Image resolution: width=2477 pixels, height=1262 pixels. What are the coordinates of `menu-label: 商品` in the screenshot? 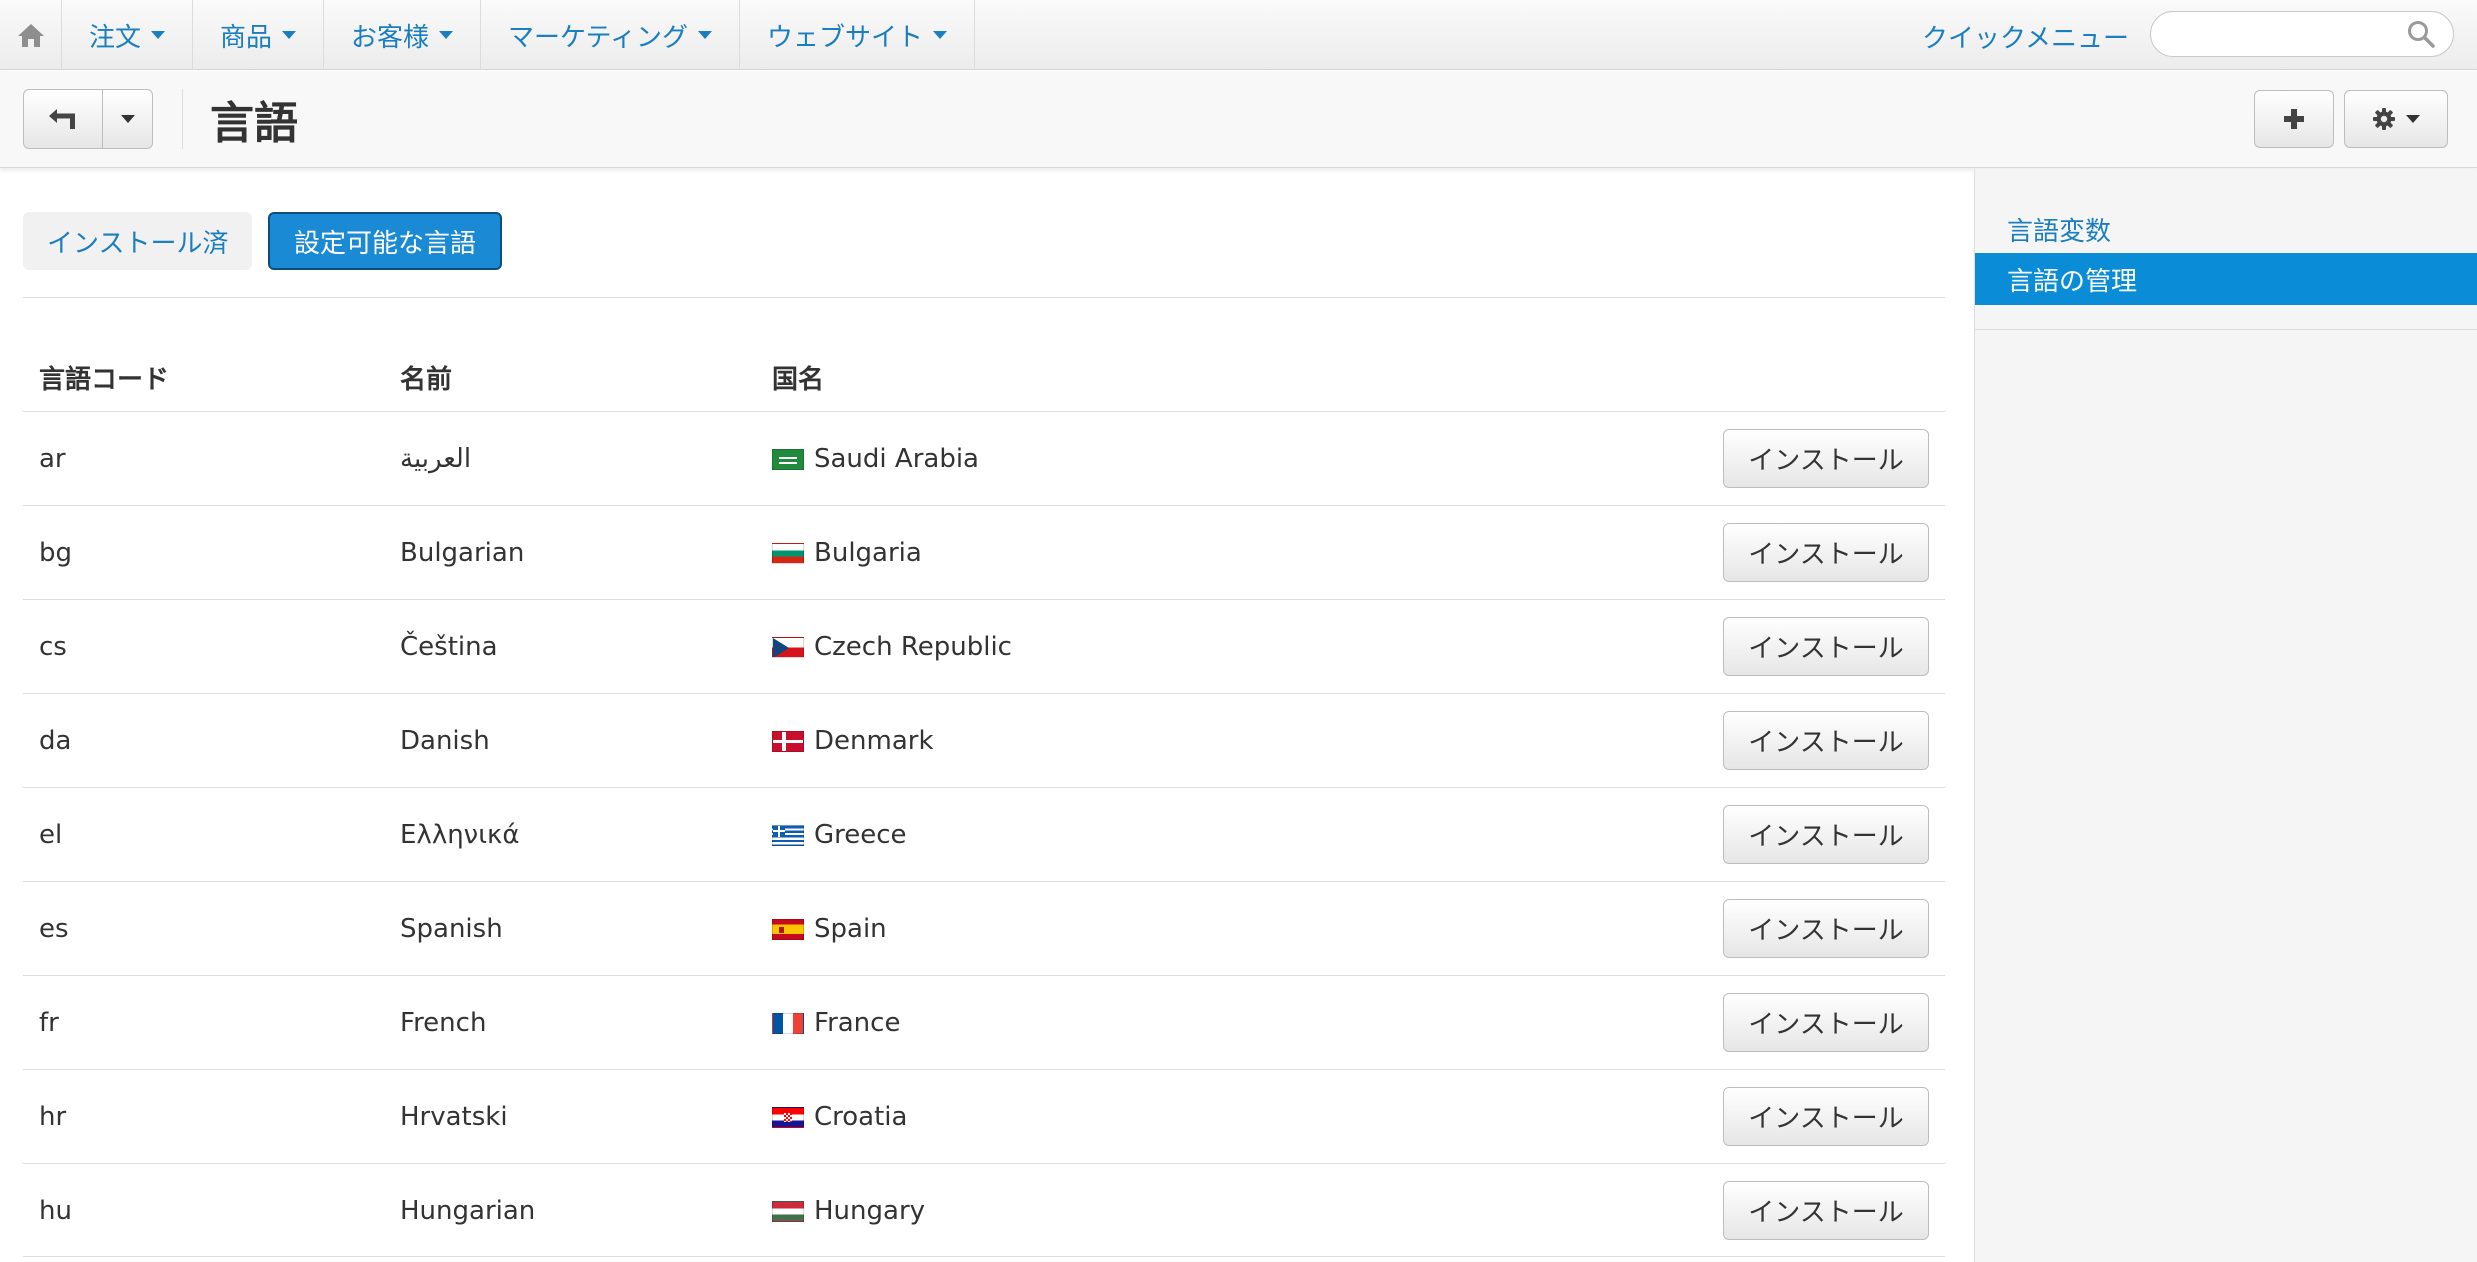 It's located at (246, 37).